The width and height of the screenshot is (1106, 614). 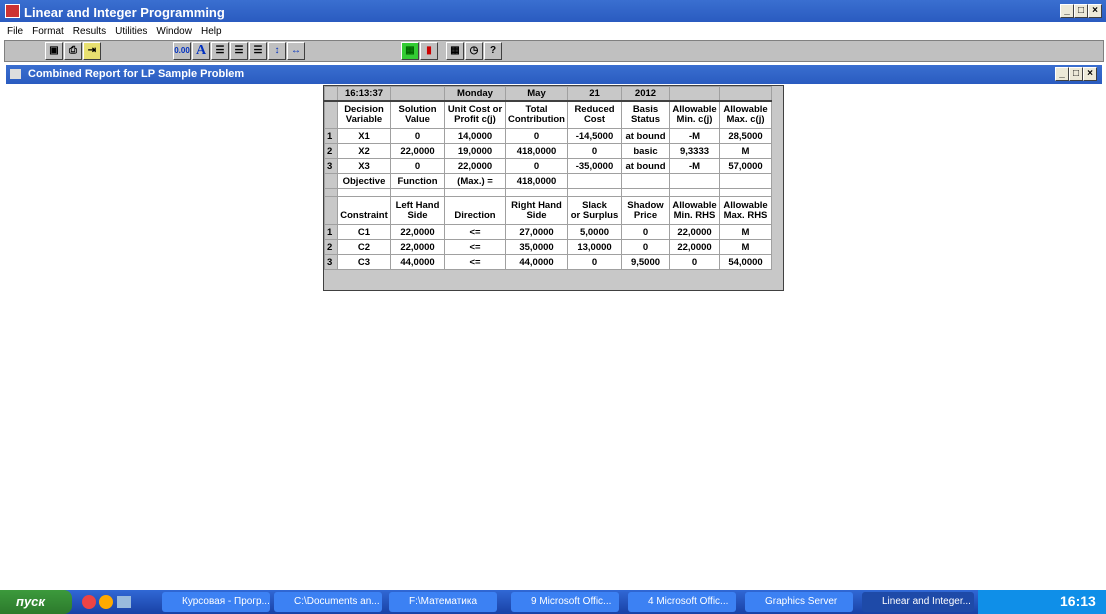 I want to click on cell: Left Hand Side, so click(x=417, y=210).